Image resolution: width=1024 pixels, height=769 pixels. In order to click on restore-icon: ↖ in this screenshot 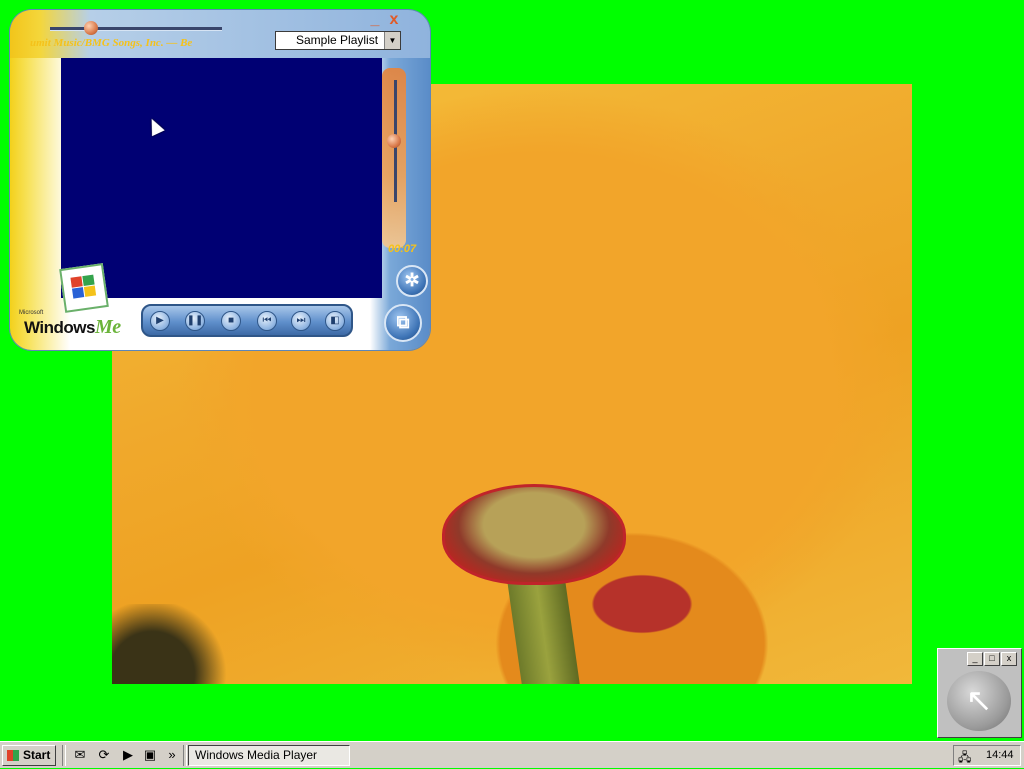, I will do `click(979, 700)`.